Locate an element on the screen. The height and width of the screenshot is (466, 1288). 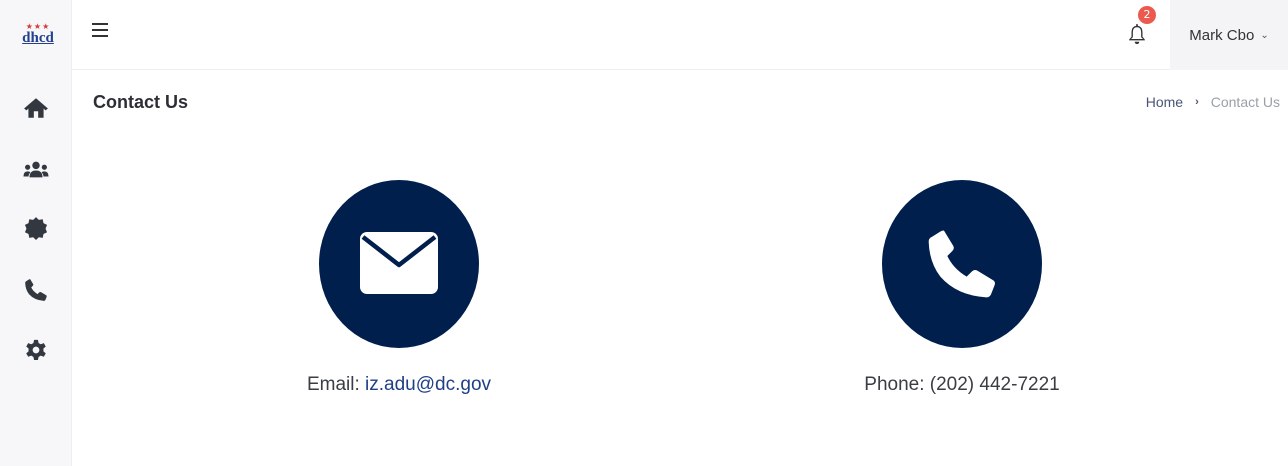
sidebar-item-contact is located at coordinates (36, 290).